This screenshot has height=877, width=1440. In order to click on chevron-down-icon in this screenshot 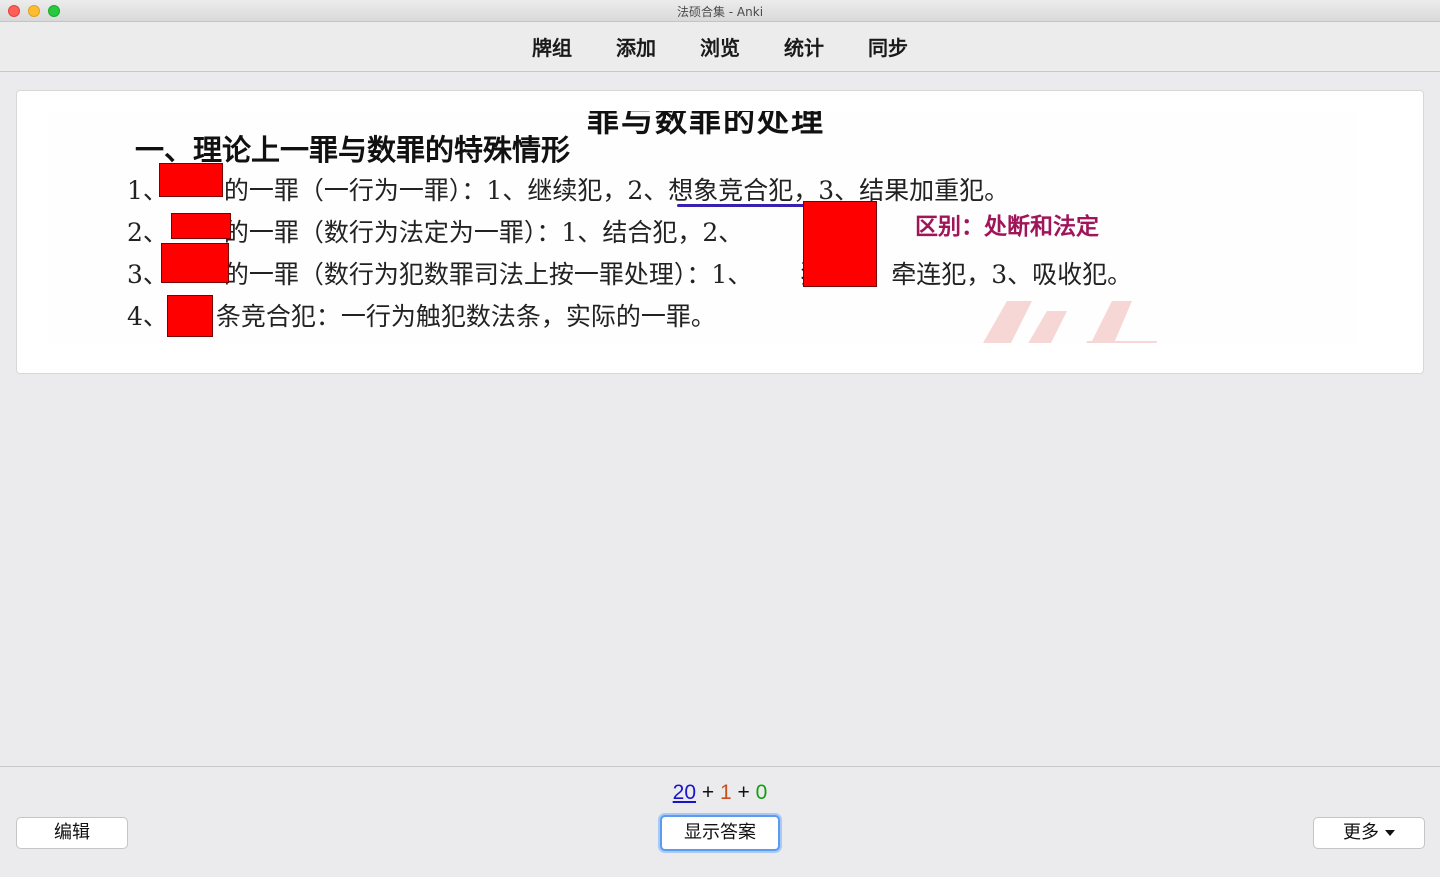, I will do `click(1390, 833)`.